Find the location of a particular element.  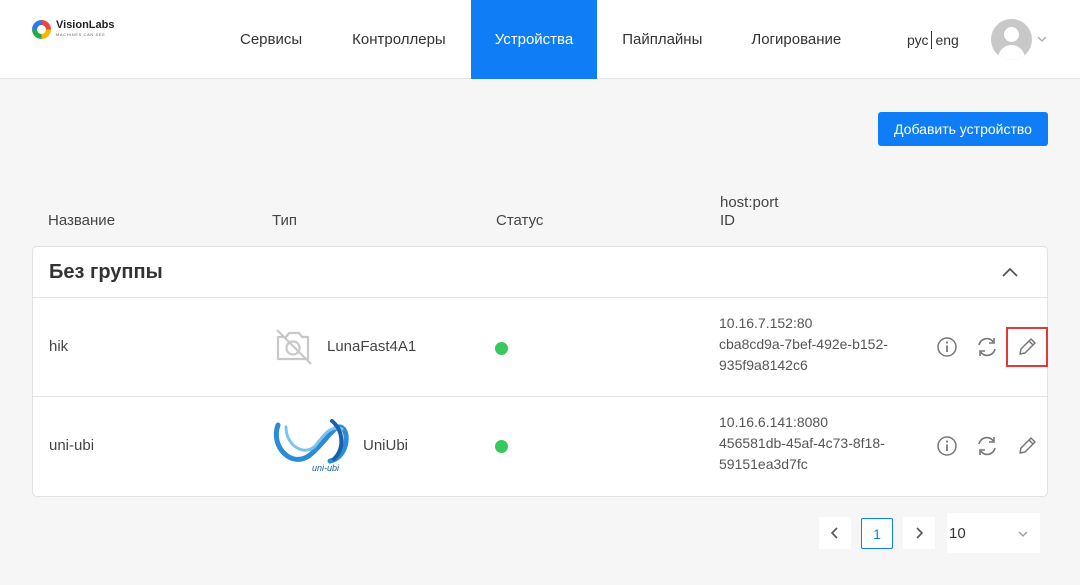

prev-page-button is located at coordinates (835, 533).